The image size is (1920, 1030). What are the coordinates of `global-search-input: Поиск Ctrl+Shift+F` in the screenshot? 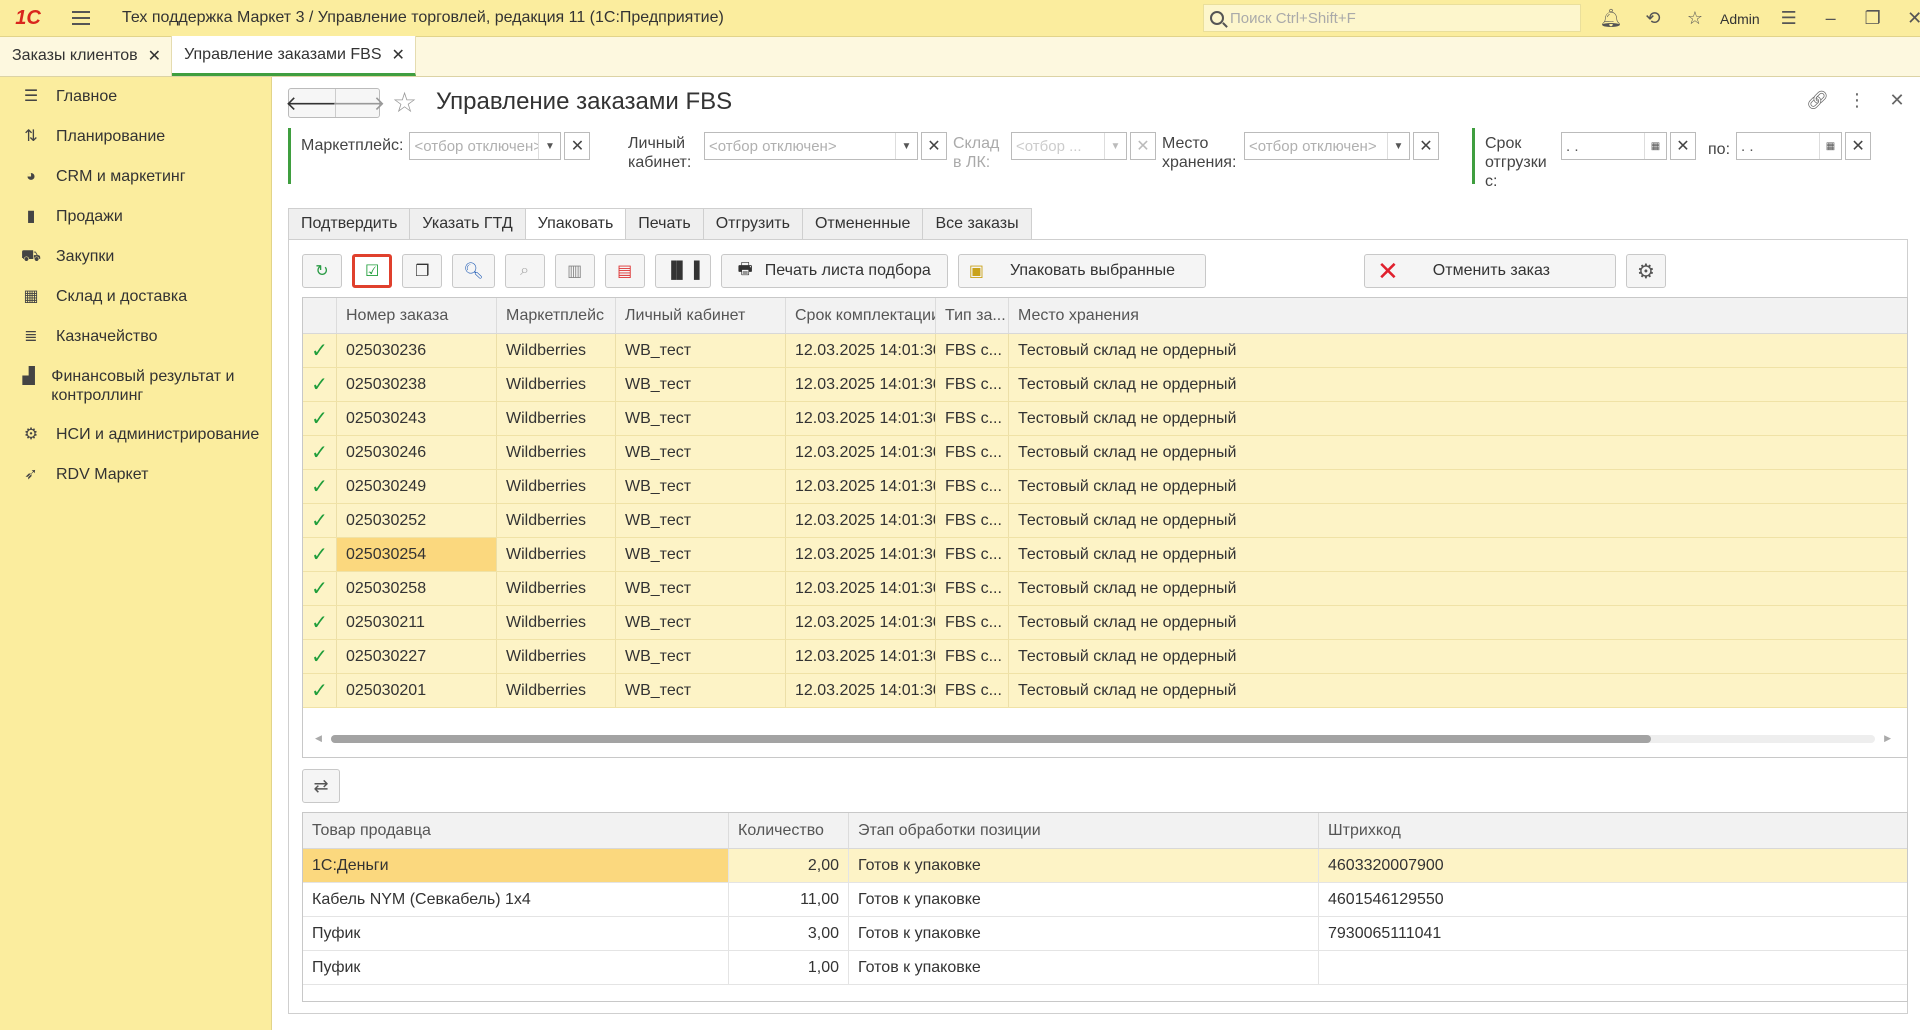 It's located at (1392, 18).